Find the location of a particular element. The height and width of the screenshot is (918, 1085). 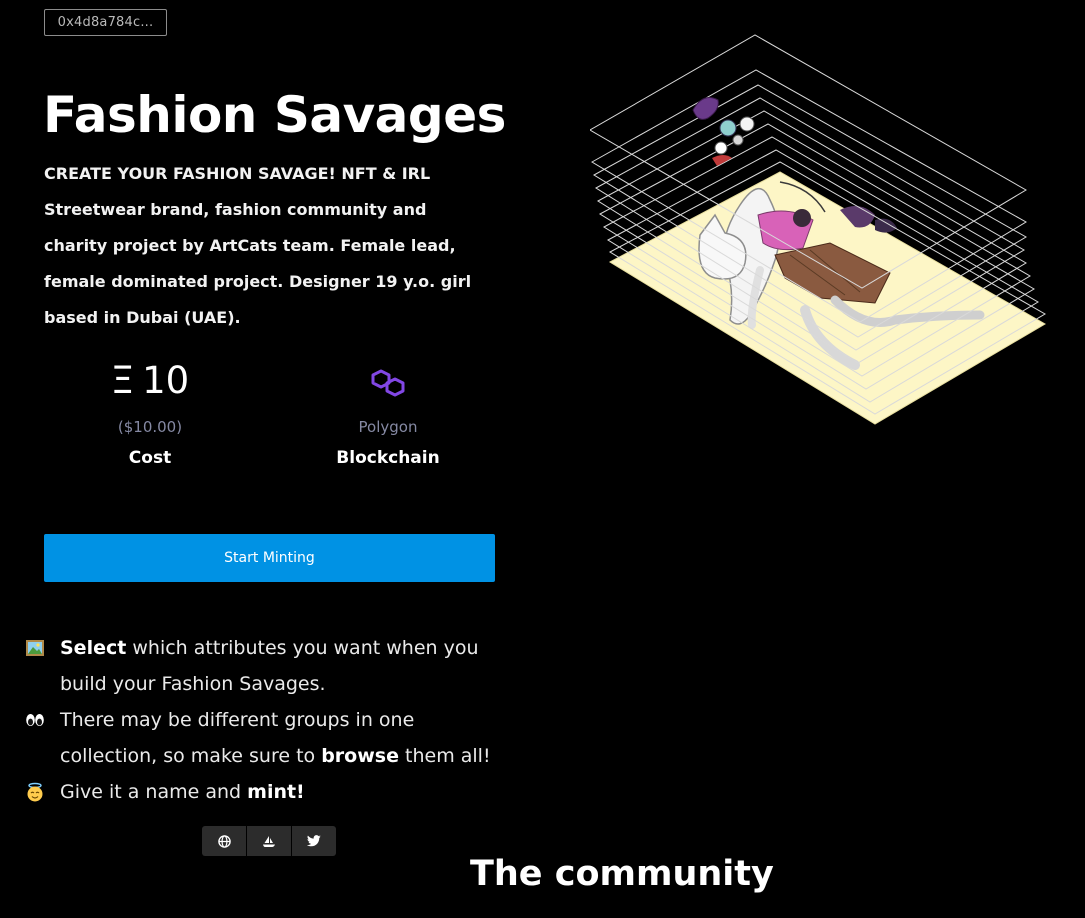

instruction-bold: browse is located at coordinates (360, 756).